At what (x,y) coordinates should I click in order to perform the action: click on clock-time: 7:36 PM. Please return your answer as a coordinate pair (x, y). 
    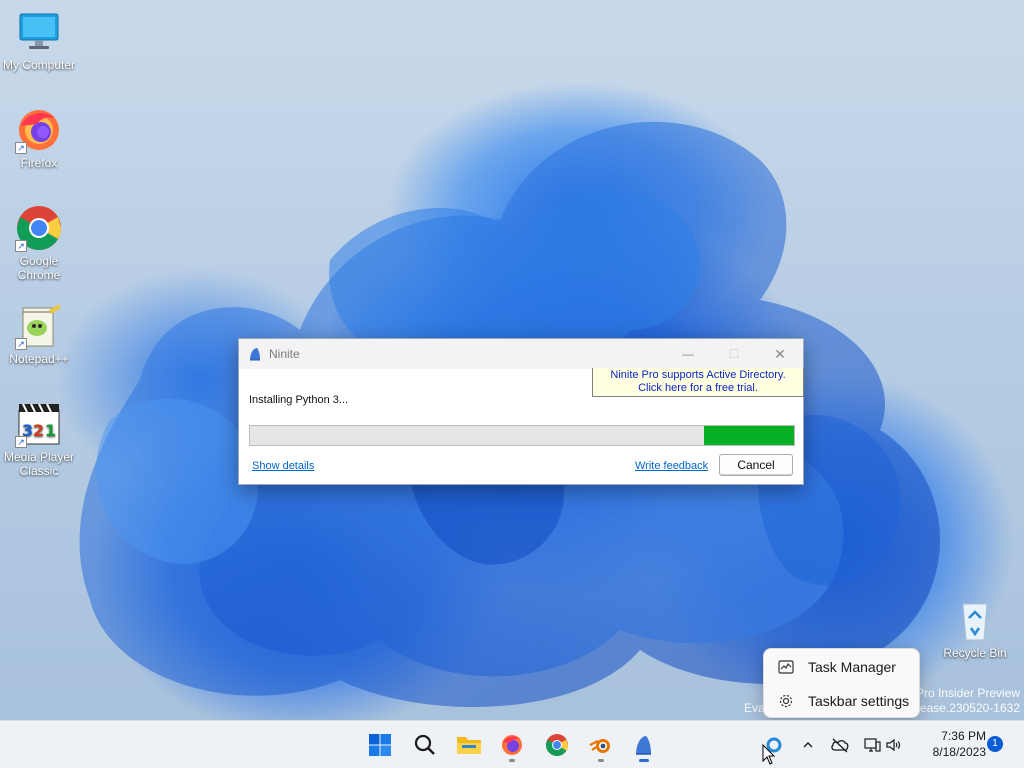
    Looking at the image, I should click on (963, 736).